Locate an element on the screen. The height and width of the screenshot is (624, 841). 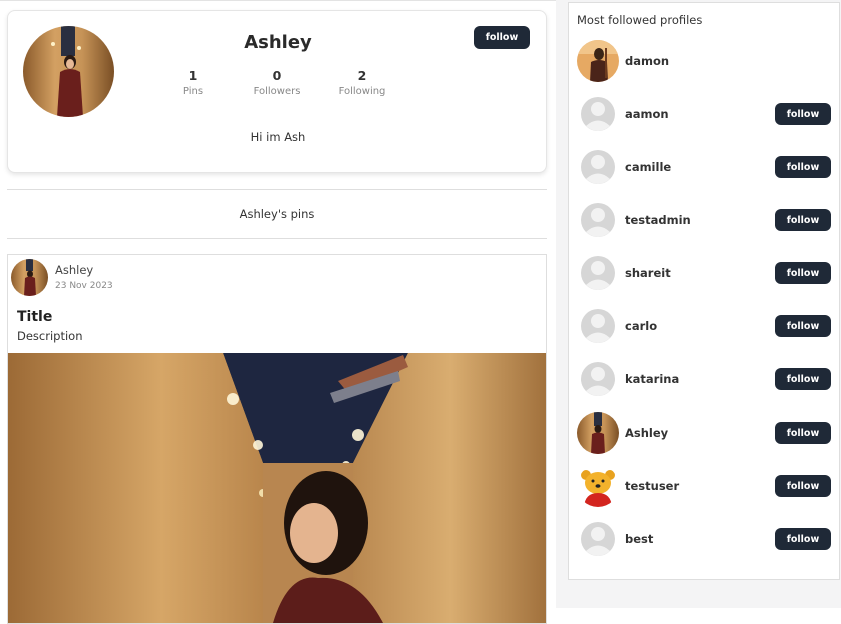
stat-pins: 1 Pins is located at coordinates (193, 82).